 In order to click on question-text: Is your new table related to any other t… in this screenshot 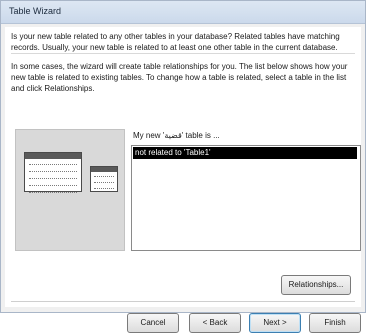, I will do `click(175, 42)`.